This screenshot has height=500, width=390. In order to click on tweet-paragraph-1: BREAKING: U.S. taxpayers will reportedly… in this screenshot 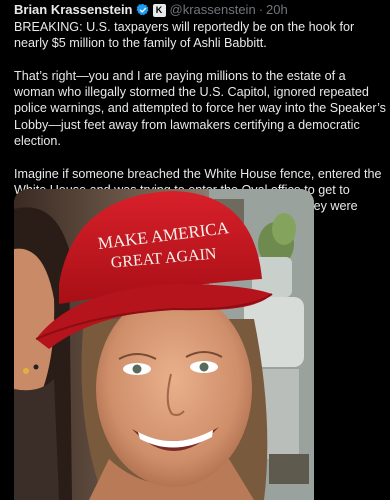, I will do `click(184, 35)`.